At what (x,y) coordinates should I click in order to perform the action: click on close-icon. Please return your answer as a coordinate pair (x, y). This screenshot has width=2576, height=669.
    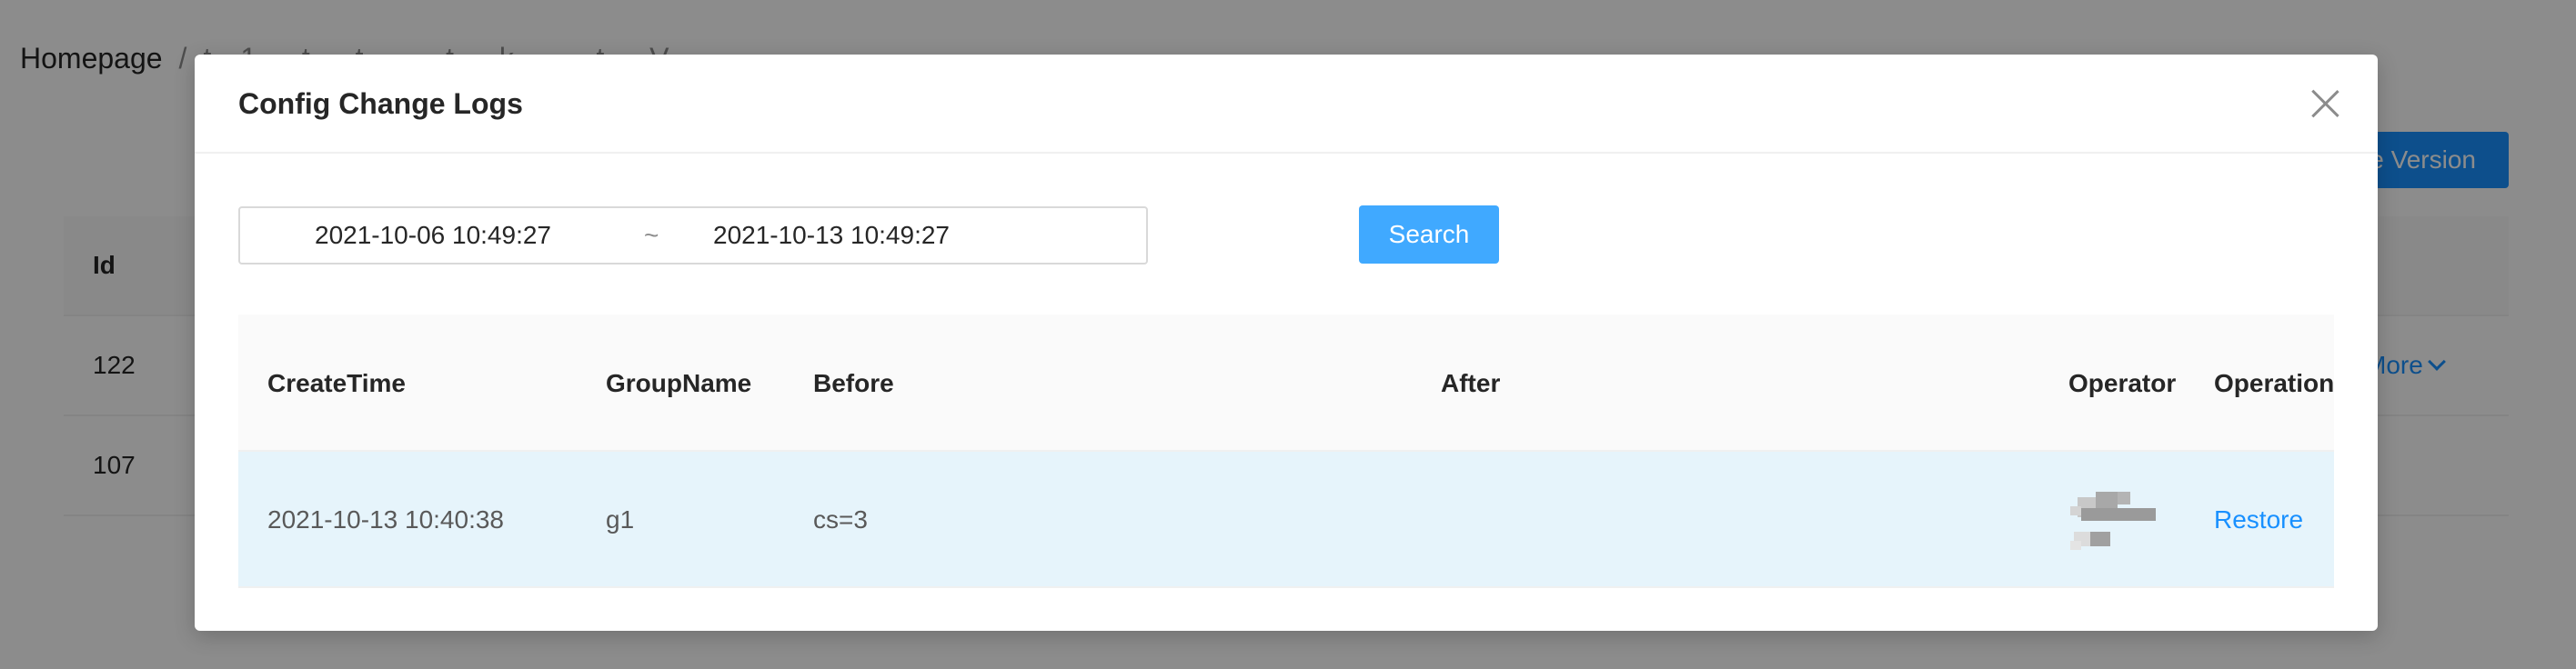
    Looking at the image, I should click on (2325, 103).